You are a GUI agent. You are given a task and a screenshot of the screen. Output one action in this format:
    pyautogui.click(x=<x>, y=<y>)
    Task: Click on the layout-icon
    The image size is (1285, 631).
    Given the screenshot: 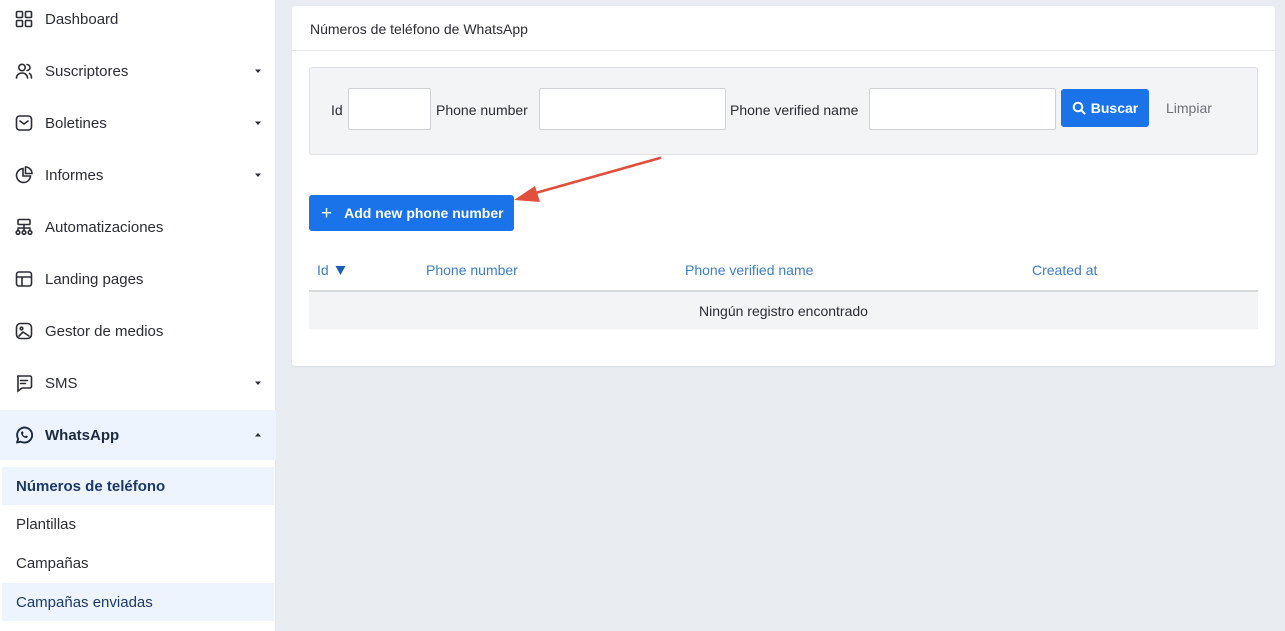 What is the action you would take?
    pyautogui.click(x=24, y=279)
    